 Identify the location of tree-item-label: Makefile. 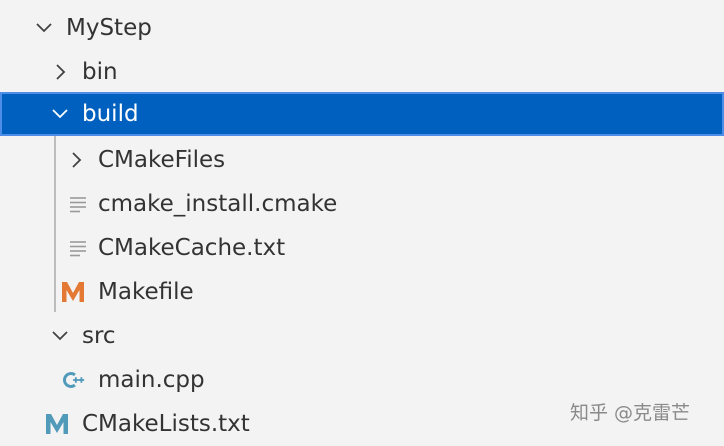
(146, 292).